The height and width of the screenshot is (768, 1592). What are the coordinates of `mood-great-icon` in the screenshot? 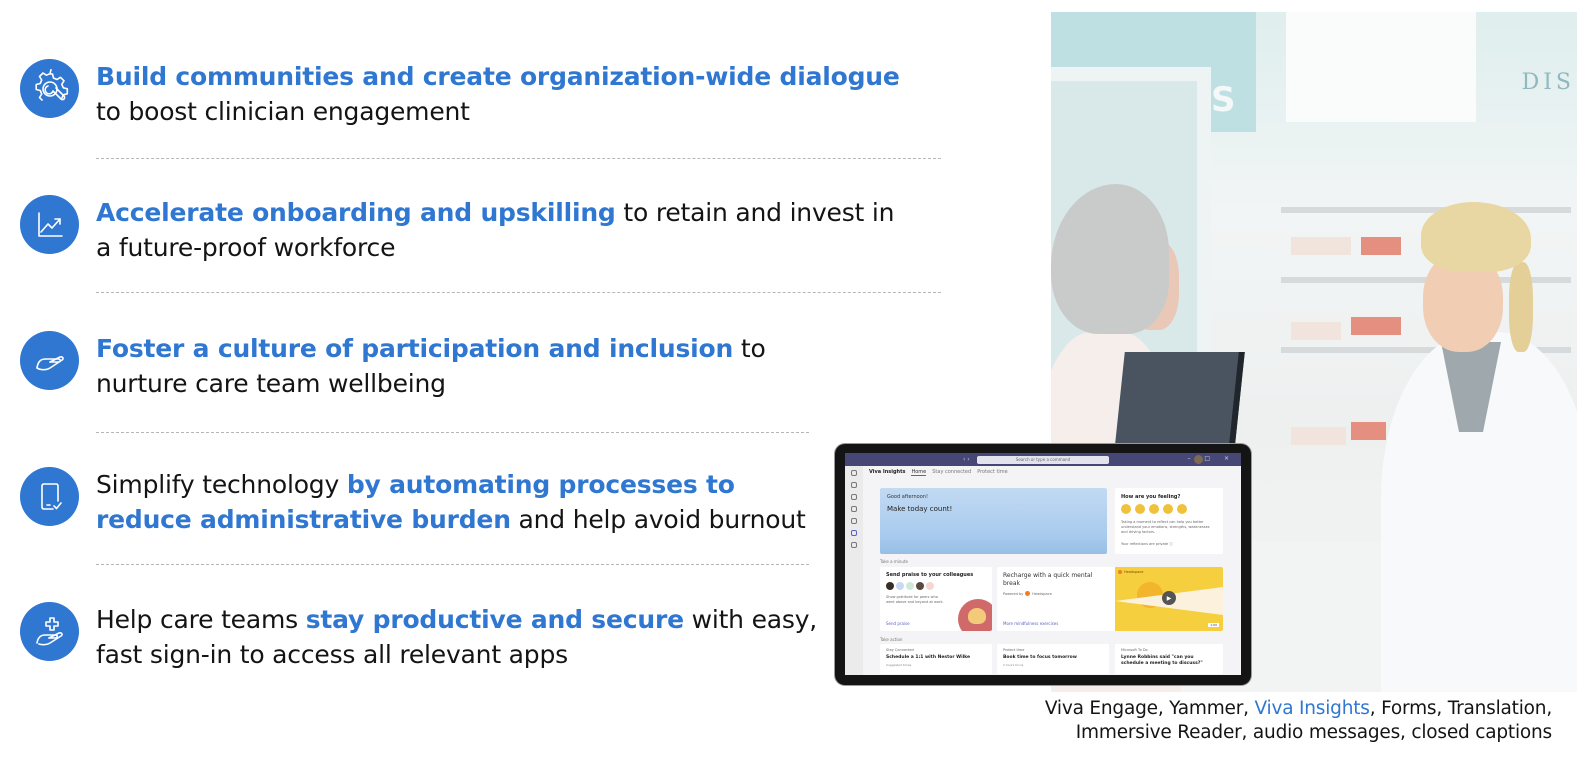 It's located at (1126, 509).